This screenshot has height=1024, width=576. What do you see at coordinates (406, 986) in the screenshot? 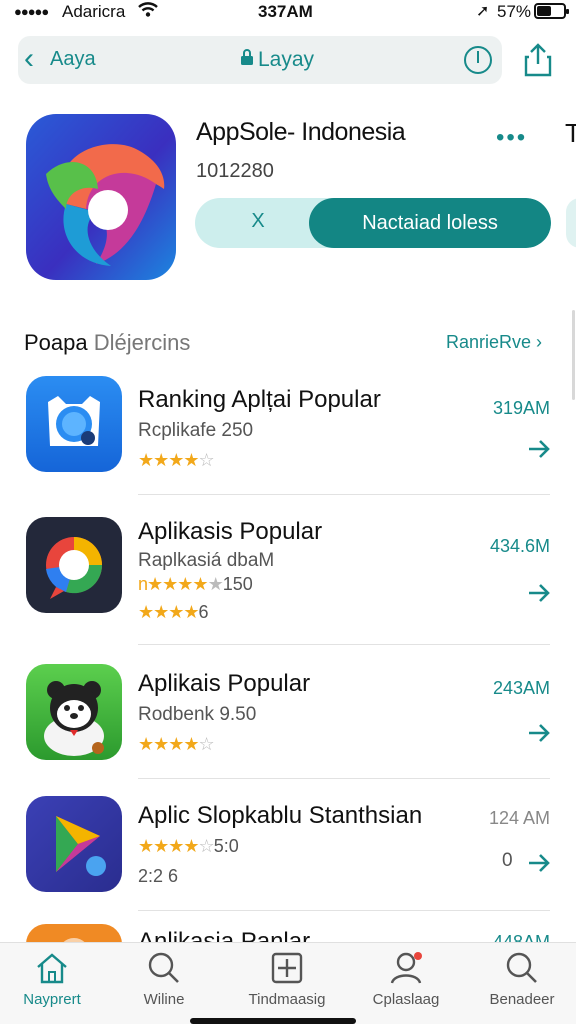
I see `tab-profile: Cplaslaag` at bounding box center [406, 986].